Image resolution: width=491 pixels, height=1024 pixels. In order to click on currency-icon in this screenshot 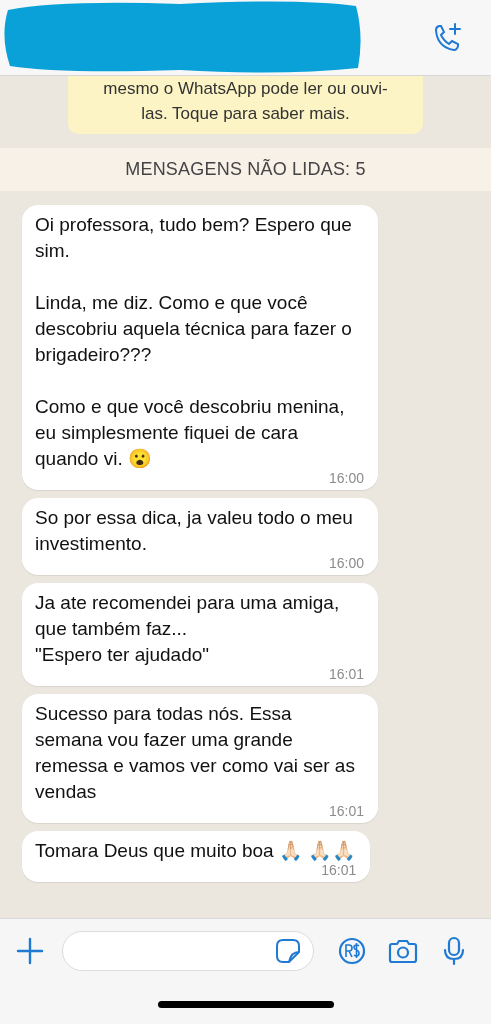, I will do `click(352, 951)`.